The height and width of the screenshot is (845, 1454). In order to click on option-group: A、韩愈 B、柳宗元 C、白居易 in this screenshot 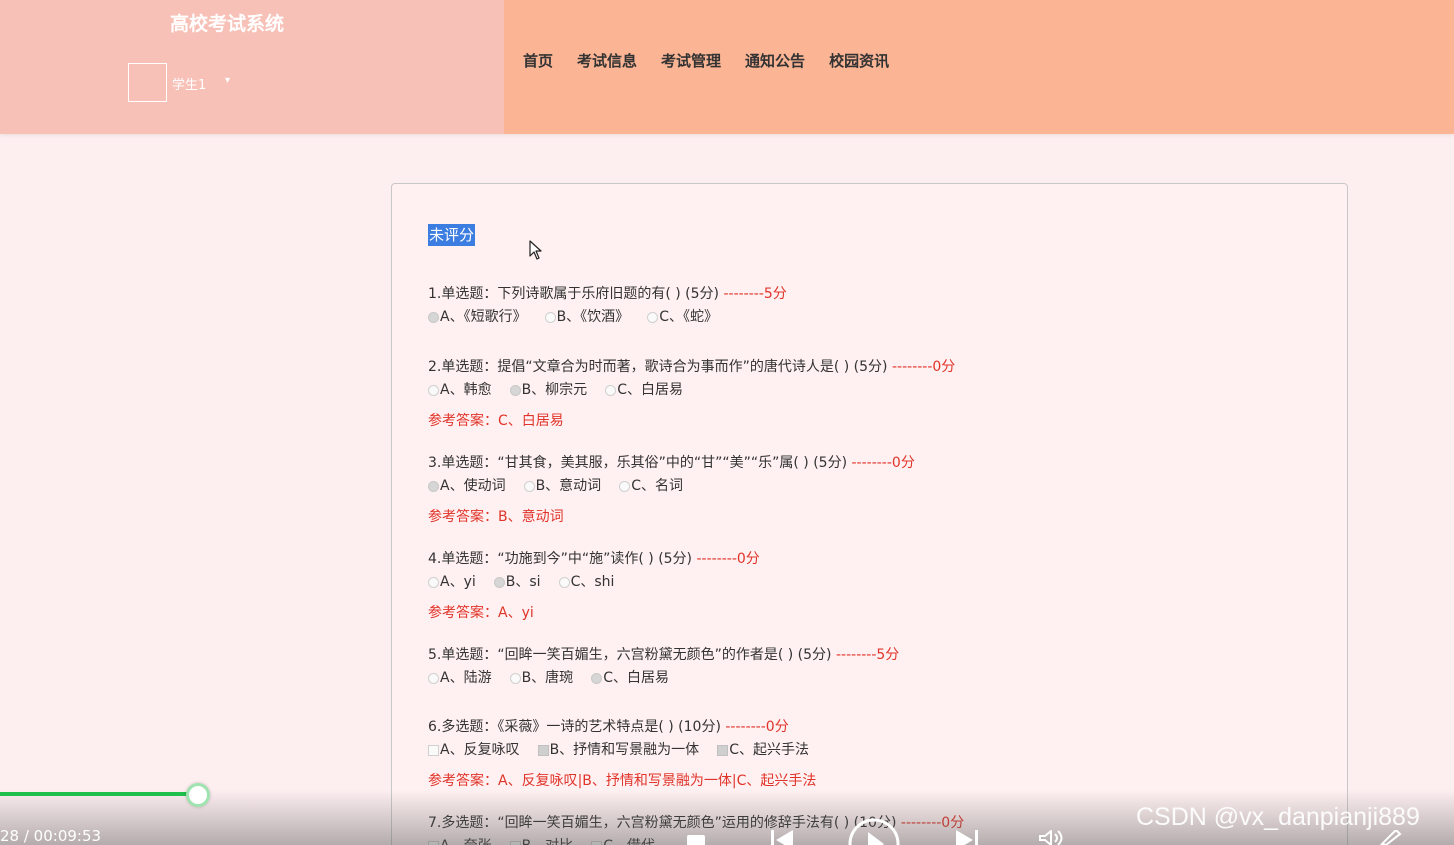, I will do `click(691, 390)`.